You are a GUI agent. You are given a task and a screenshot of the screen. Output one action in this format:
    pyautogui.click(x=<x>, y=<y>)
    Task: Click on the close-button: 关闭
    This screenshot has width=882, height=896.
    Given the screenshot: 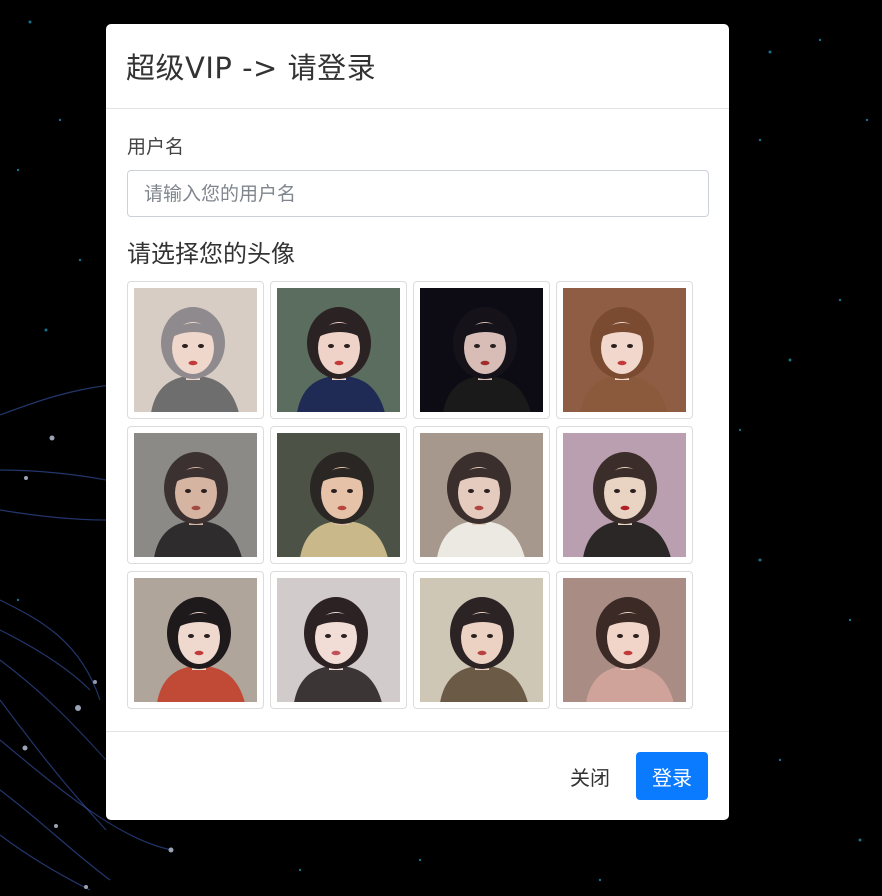 What is the action you would take?
    pyautogui.click(x=590, y=776)
    